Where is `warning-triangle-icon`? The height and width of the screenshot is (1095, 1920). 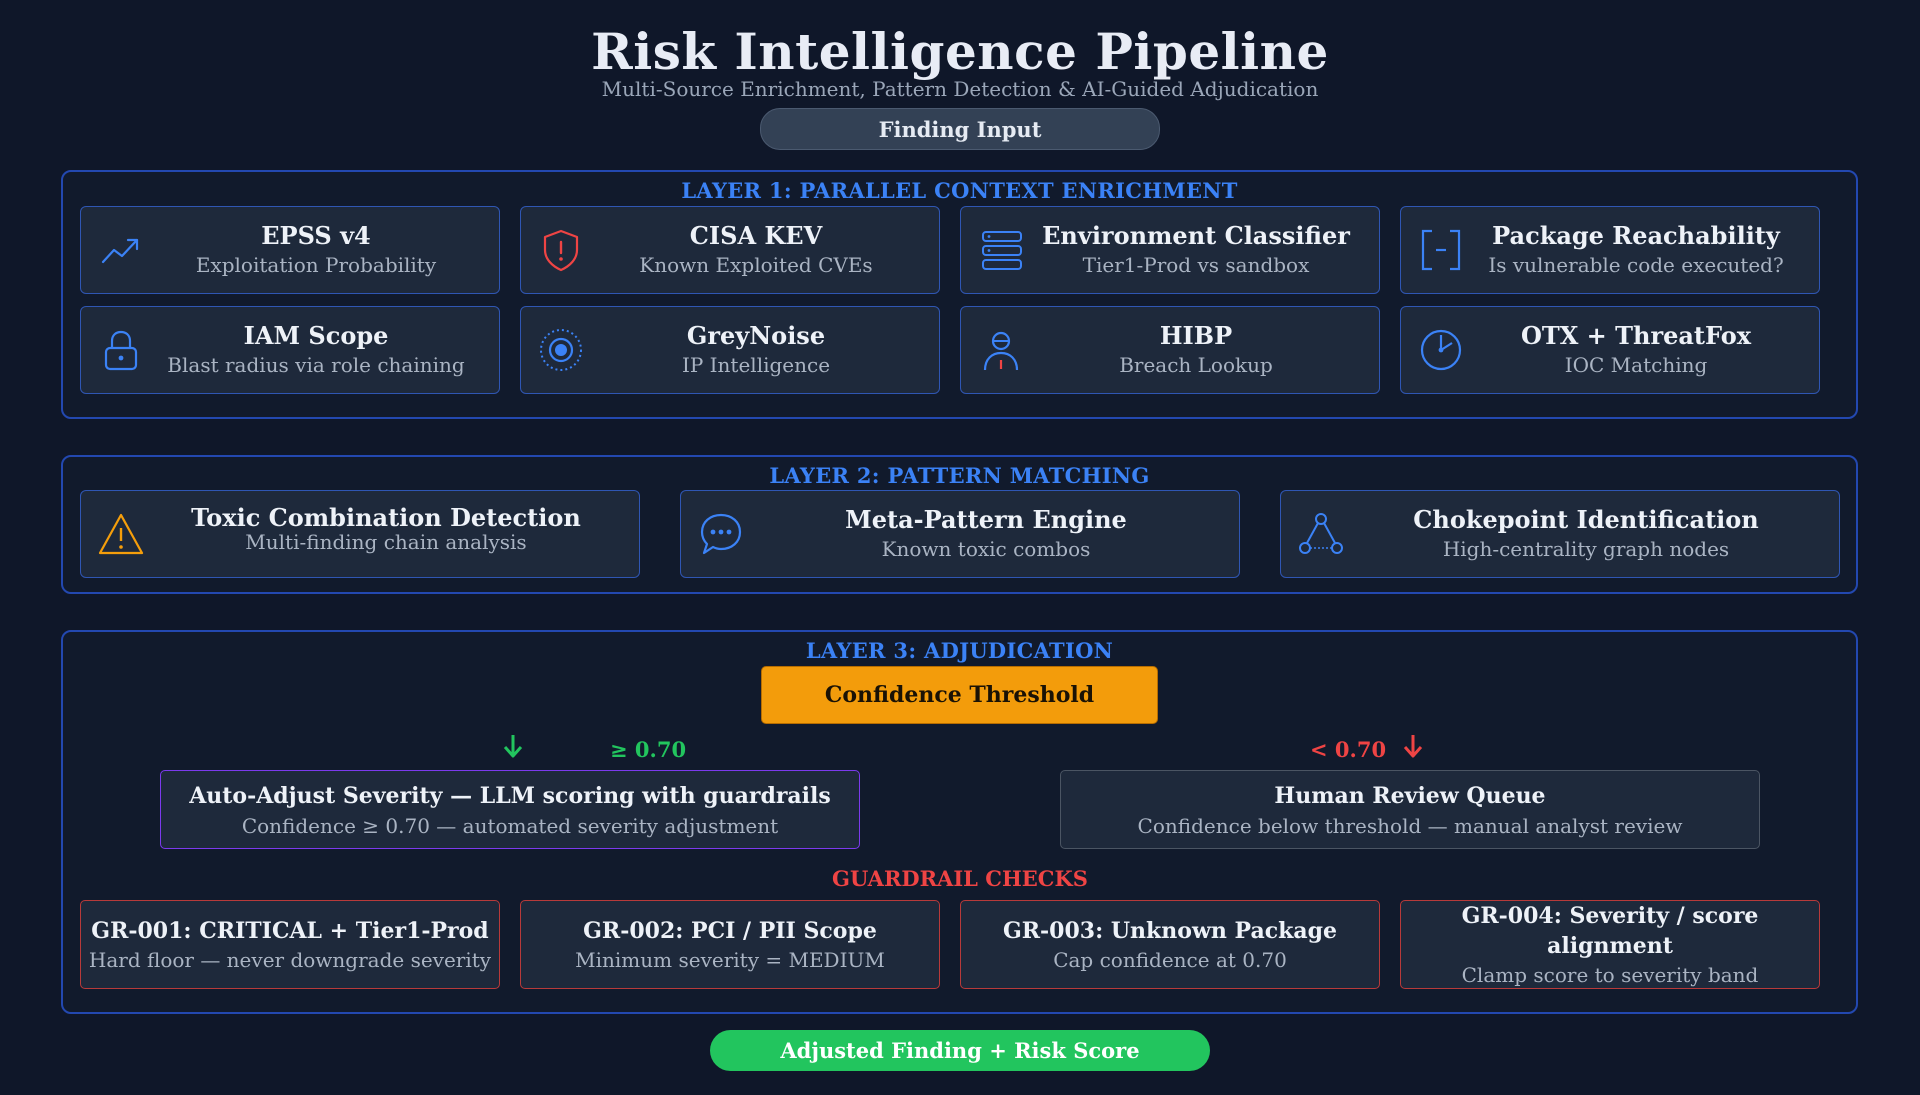
warning-triangle-icon is located at coordinates (121, 534).